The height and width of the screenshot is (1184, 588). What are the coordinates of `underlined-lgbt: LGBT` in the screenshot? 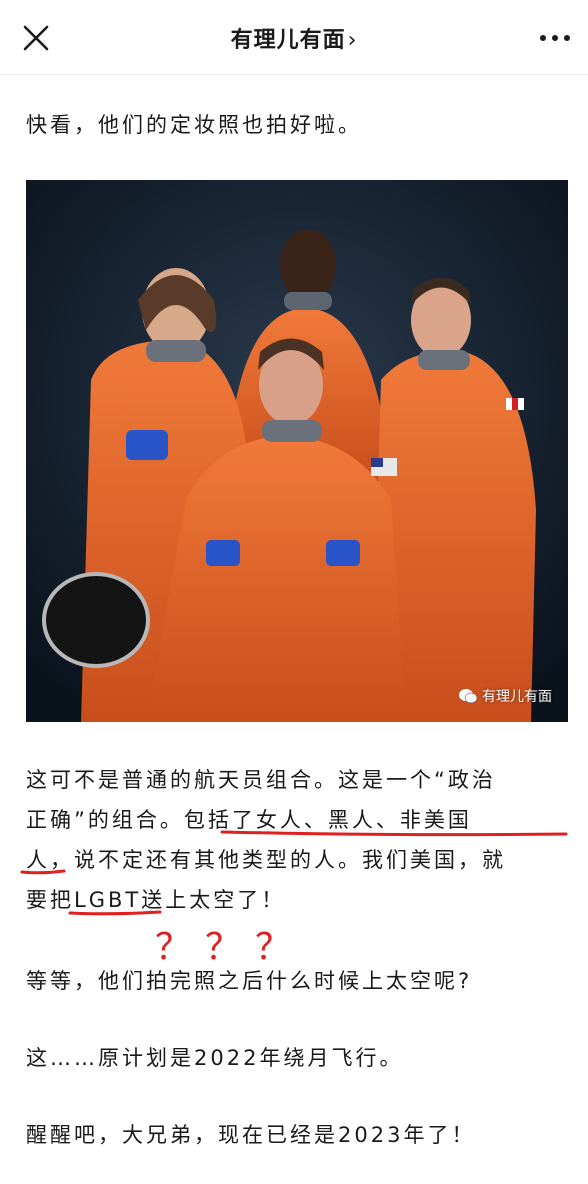 It's located at (108, 900).